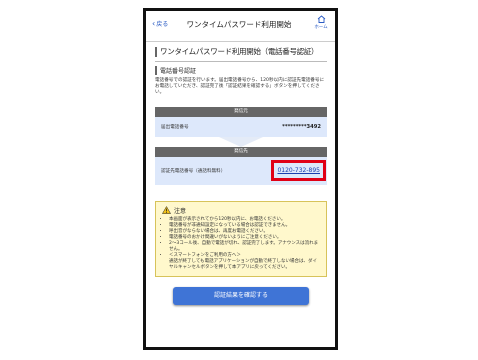  What do you see at coordinates (244, 247) in the screenshot?
I see `caution-item: 2〜3コール後、自動で電話が切れ、認証完了します。アナウンスは流れません。` at bounding box center [244, 247].